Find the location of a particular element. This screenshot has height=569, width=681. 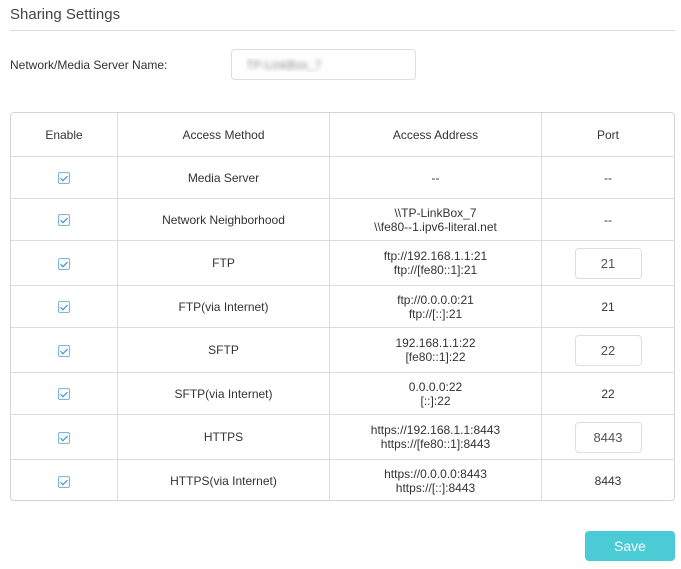

access-address-line: \\TP-LinkBox_7 is located at coordinates (435, 212).